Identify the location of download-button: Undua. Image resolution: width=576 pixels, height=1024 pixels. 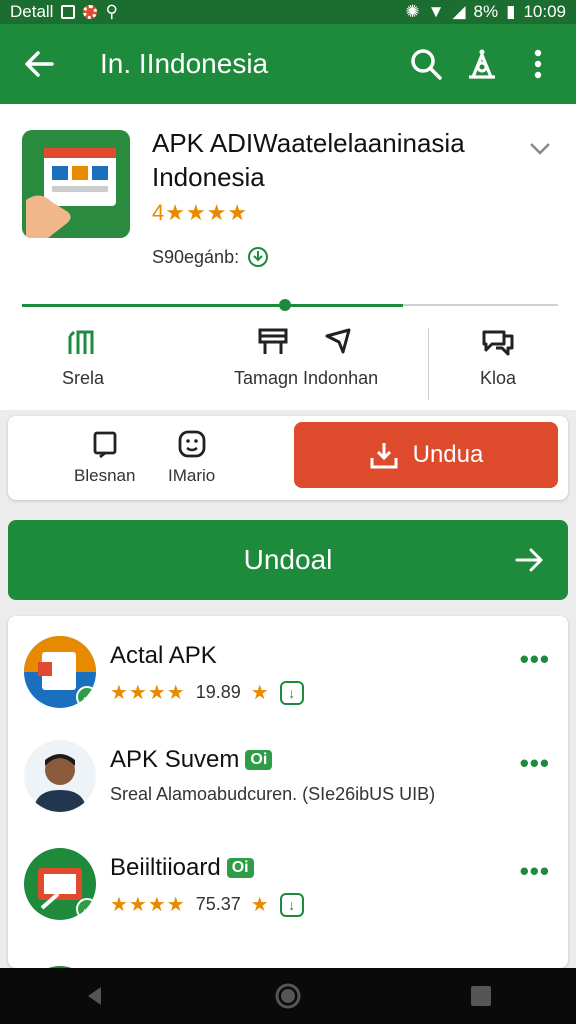
(426, 455).